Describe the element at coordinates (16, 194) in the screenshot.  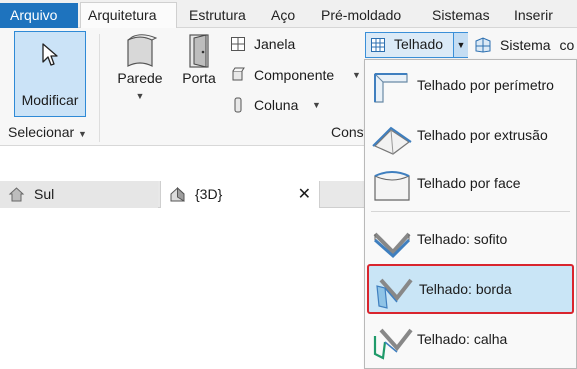
I see `house-icon` at that location.